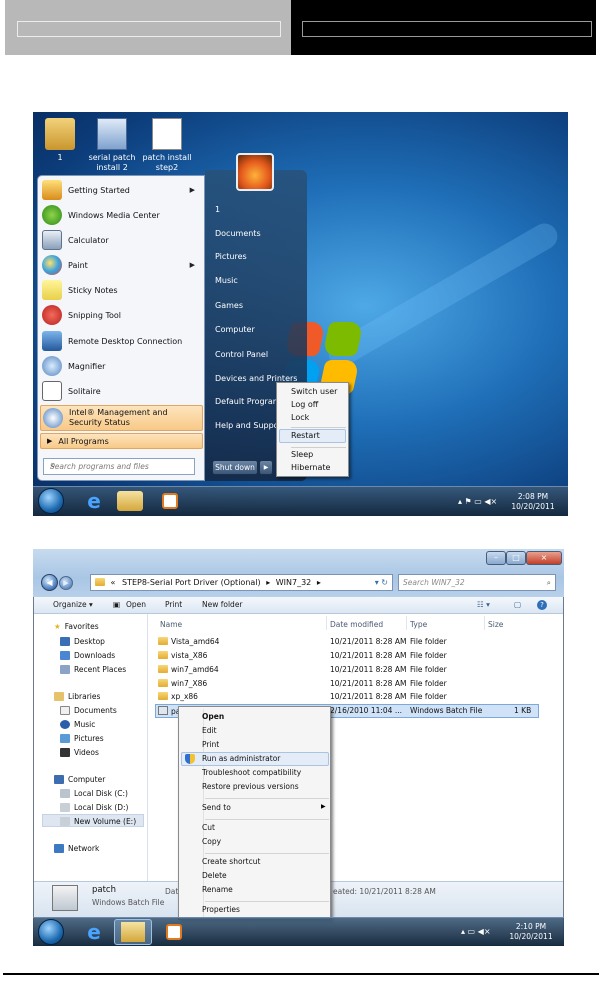  What do you see at coordinates (250, 786) in the screenshot?
I see `menu-item-restore-versions: Restore previous versions` at bounding box center [250, 786].